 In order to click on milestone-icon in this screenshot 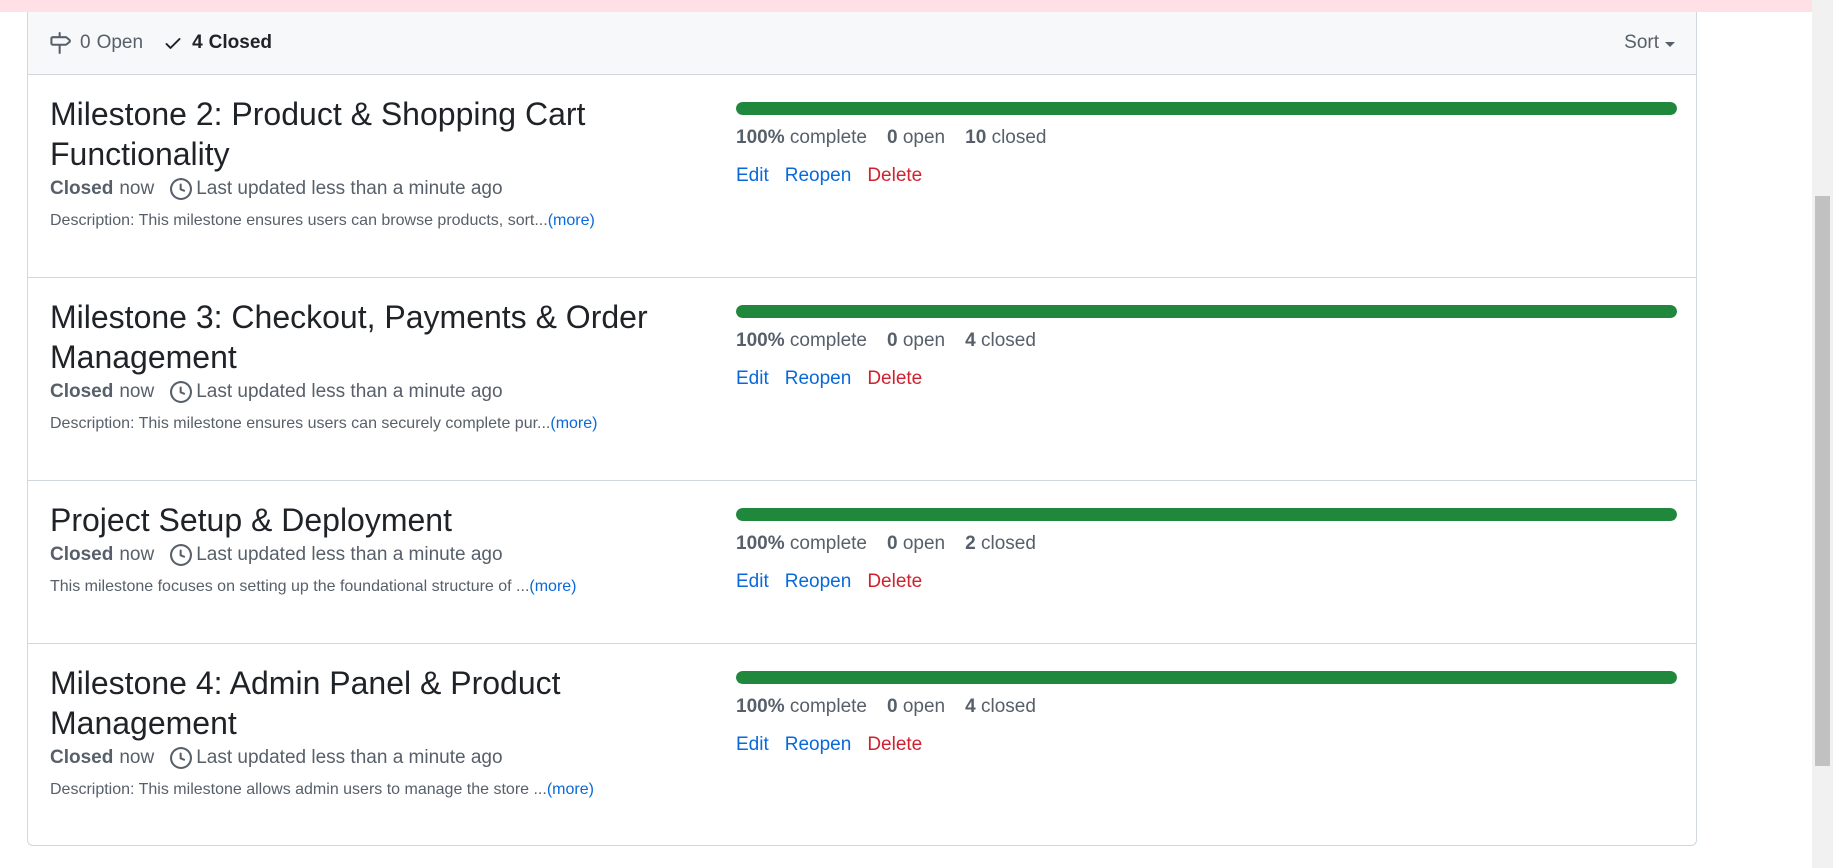, I will do `click(60, 43)`.